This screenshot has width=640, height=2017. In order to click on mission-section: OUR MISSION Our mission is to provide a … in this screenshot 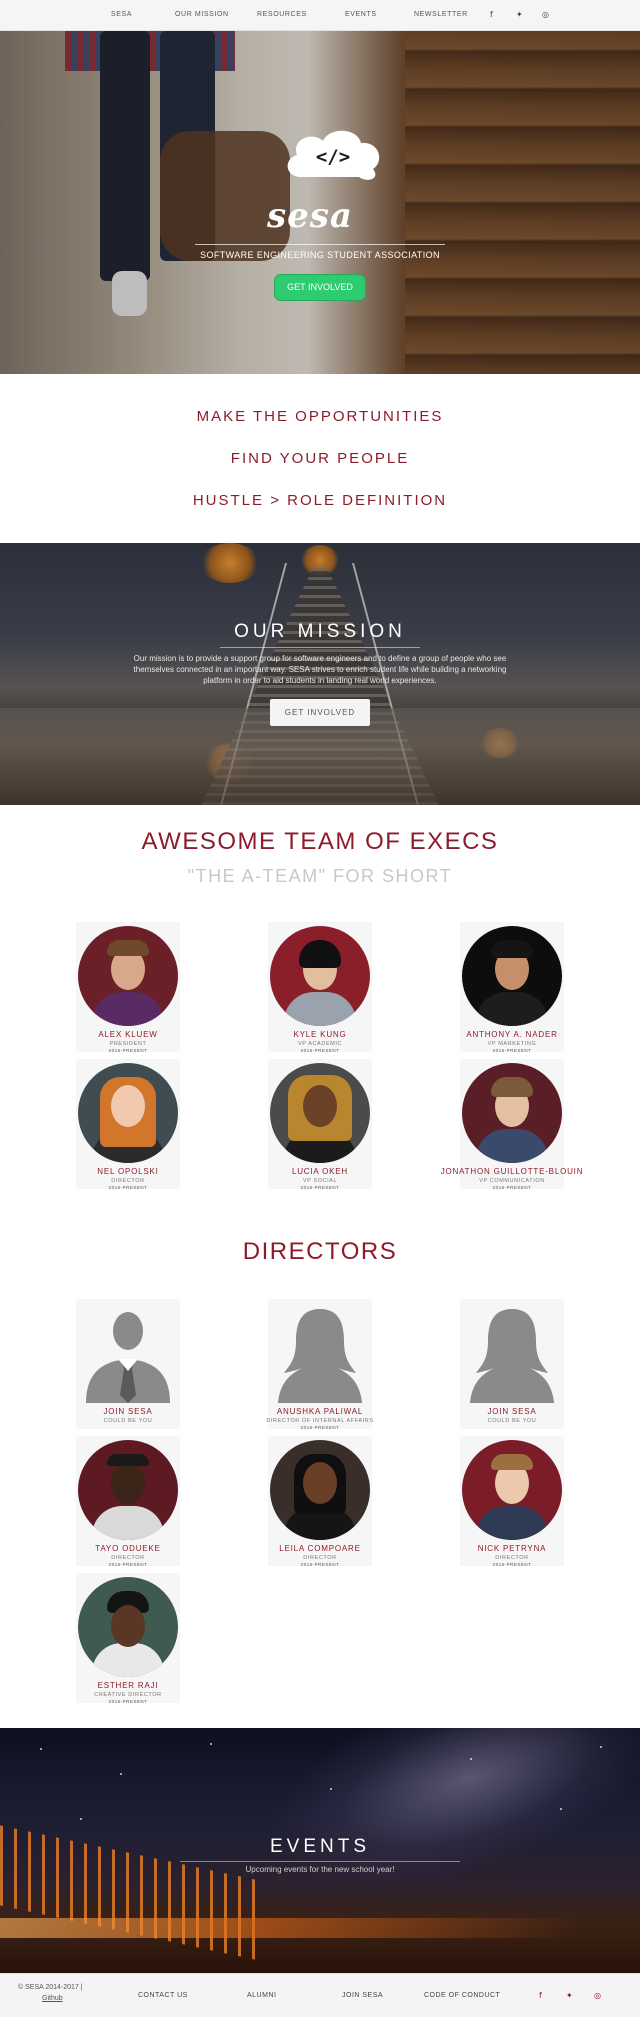, I will do `click(320, 674)`.